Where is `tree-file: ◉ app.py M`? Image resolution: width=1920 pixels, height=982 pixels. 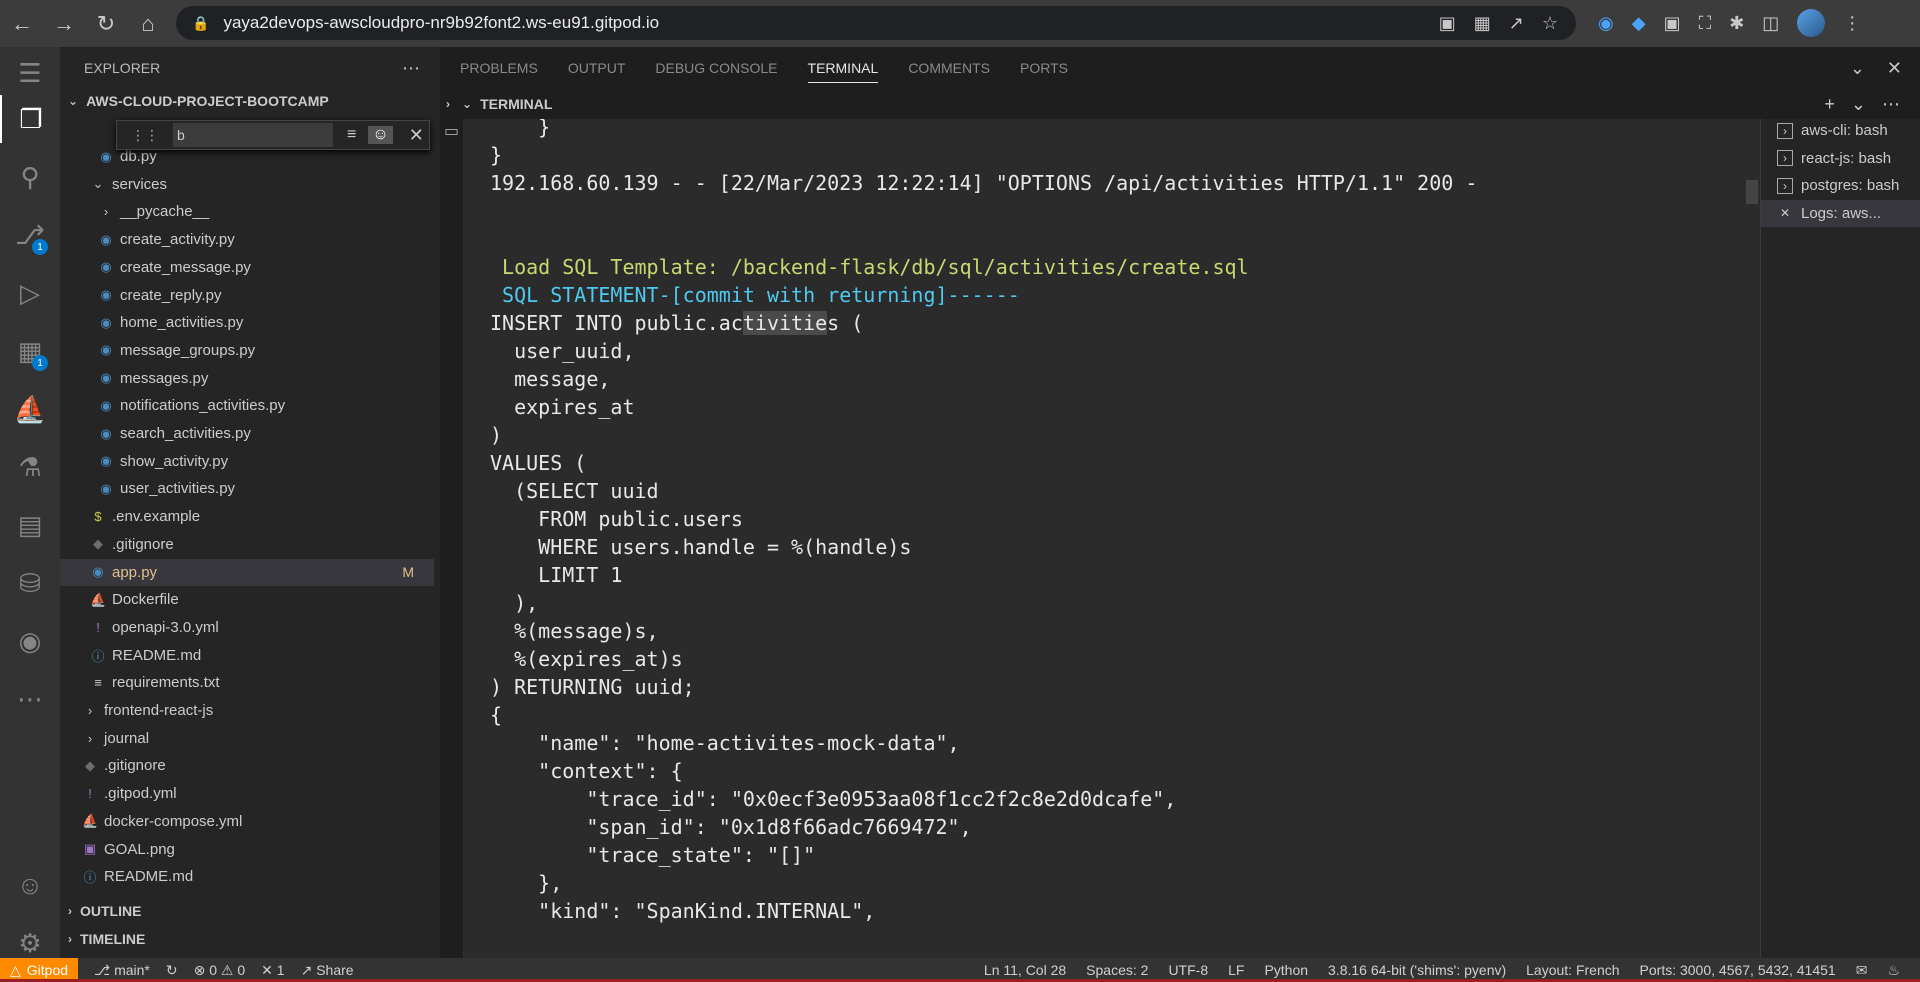 tree-file: ◉ app.py M is located at coordinates (247, 572).